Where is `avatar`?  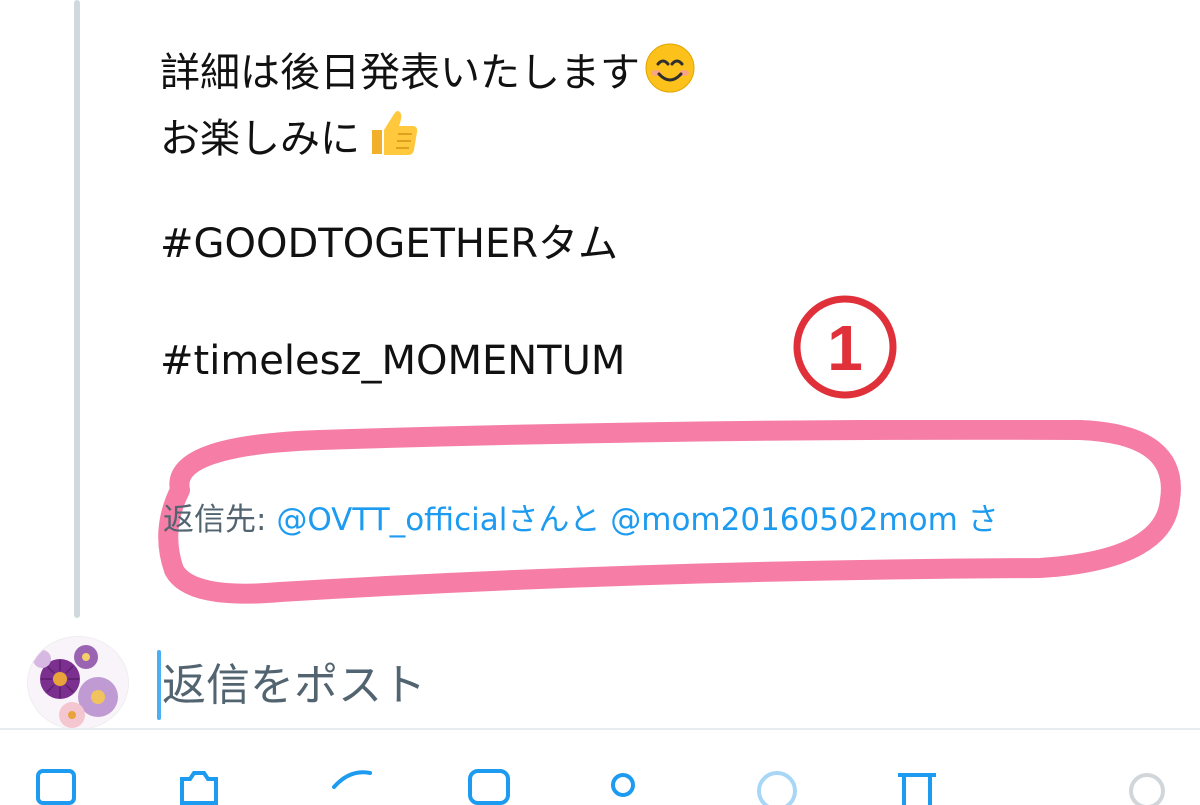
avatar is located at coordinates (78, 683).